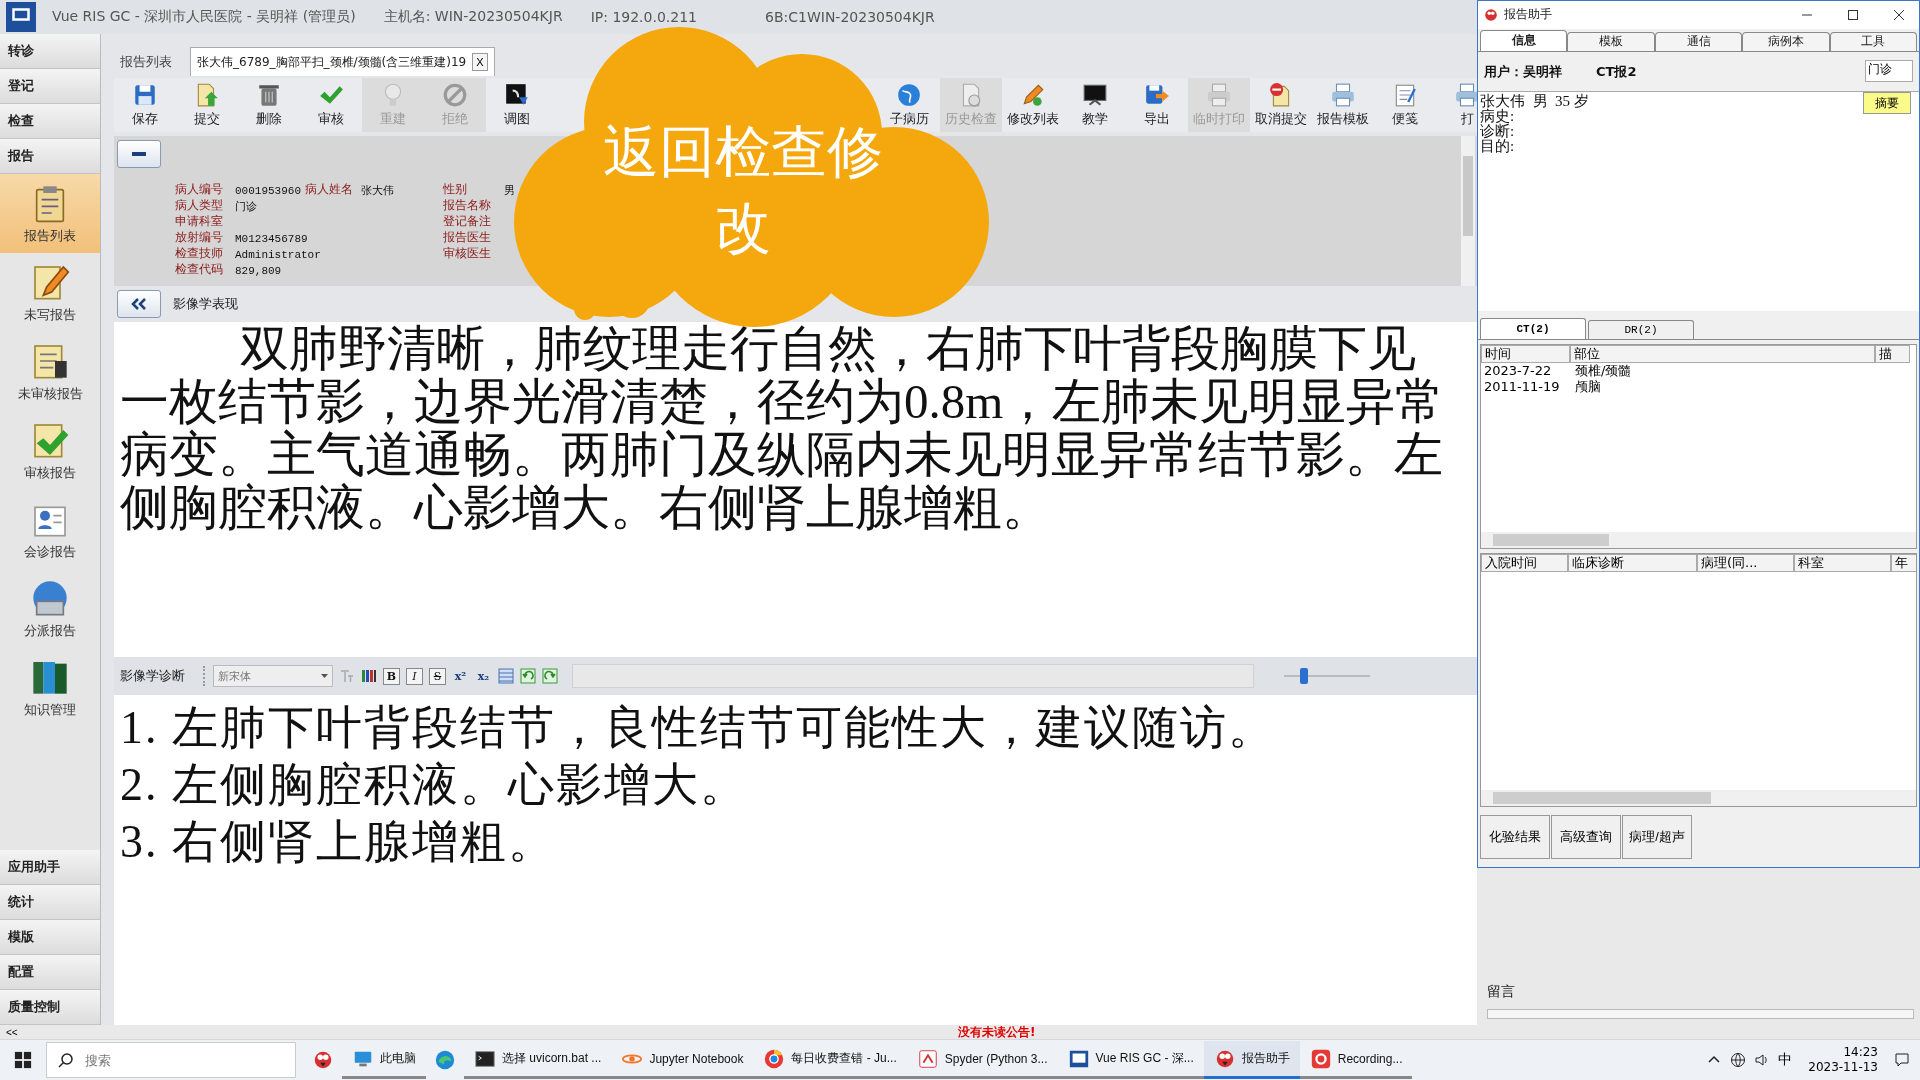  Describe the element at coordinates (199, 269) in the screenshot. I see `field-label: 检查代码` at that location.